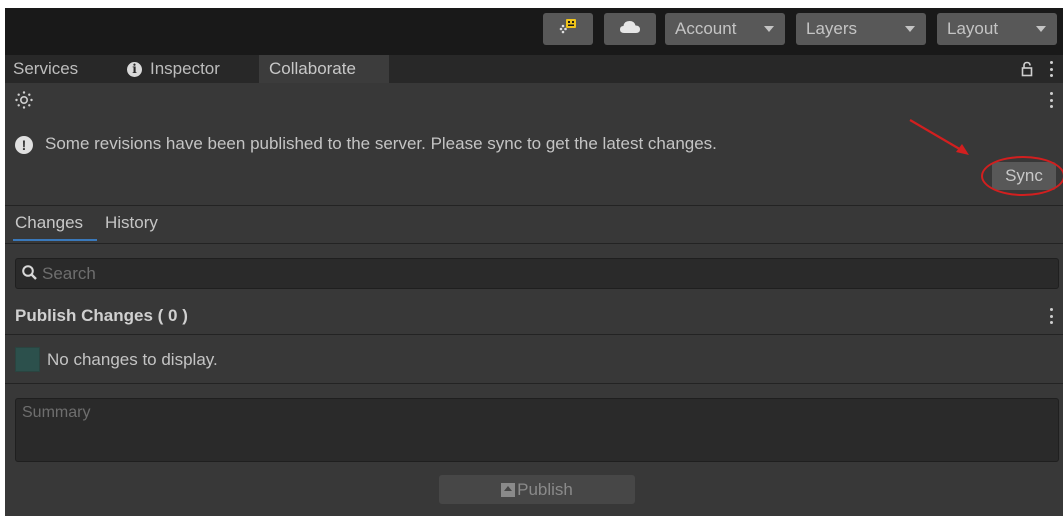 Image resolution: width=1063 pixels, height=518 pixels. Describe the element at coordinates (29, 275) in the screenshot. I see `search-icon` at that location.